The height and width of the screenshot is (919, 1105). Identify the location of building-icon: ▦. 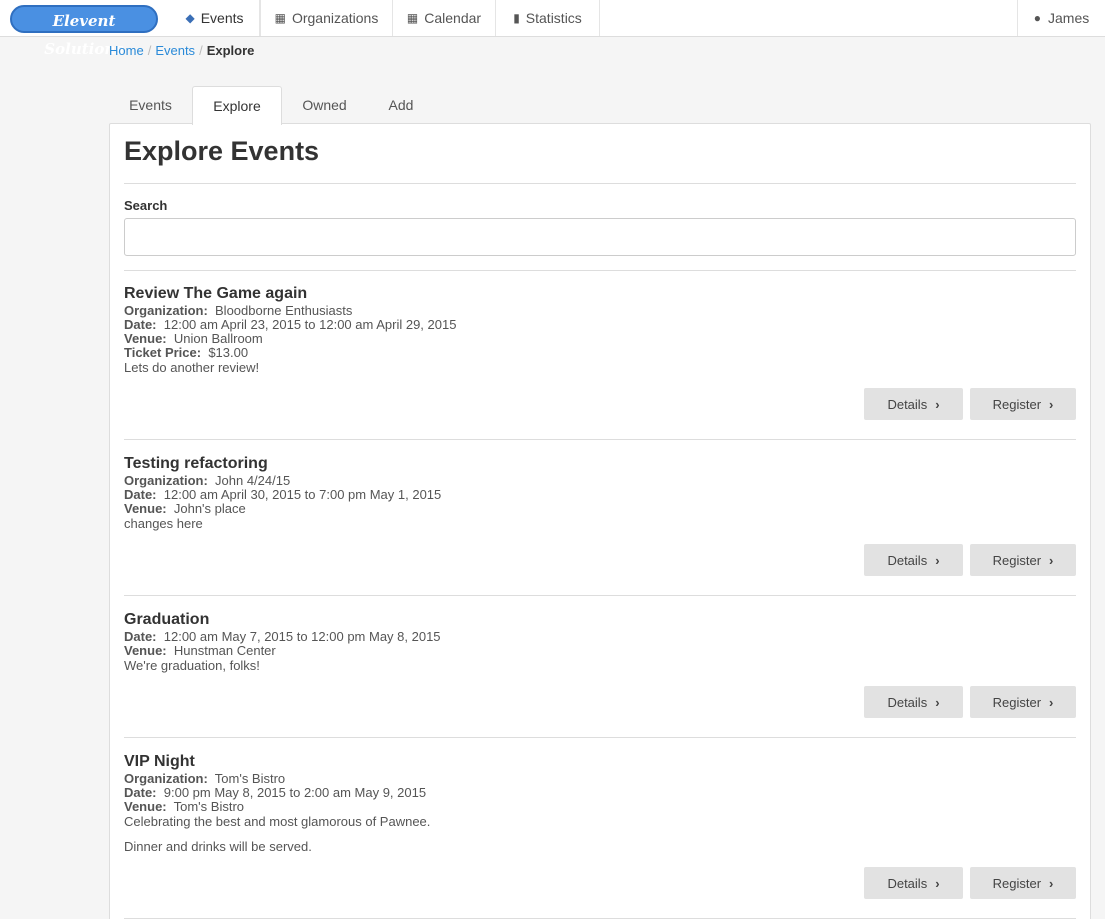
(280, 18).